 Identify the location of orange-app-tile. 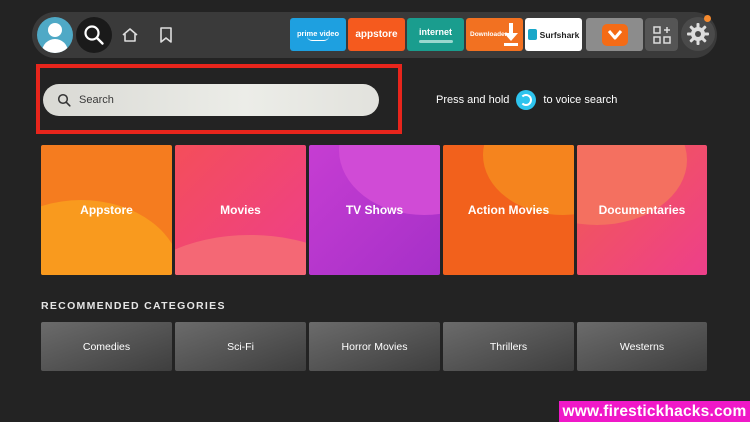
(614, 34).